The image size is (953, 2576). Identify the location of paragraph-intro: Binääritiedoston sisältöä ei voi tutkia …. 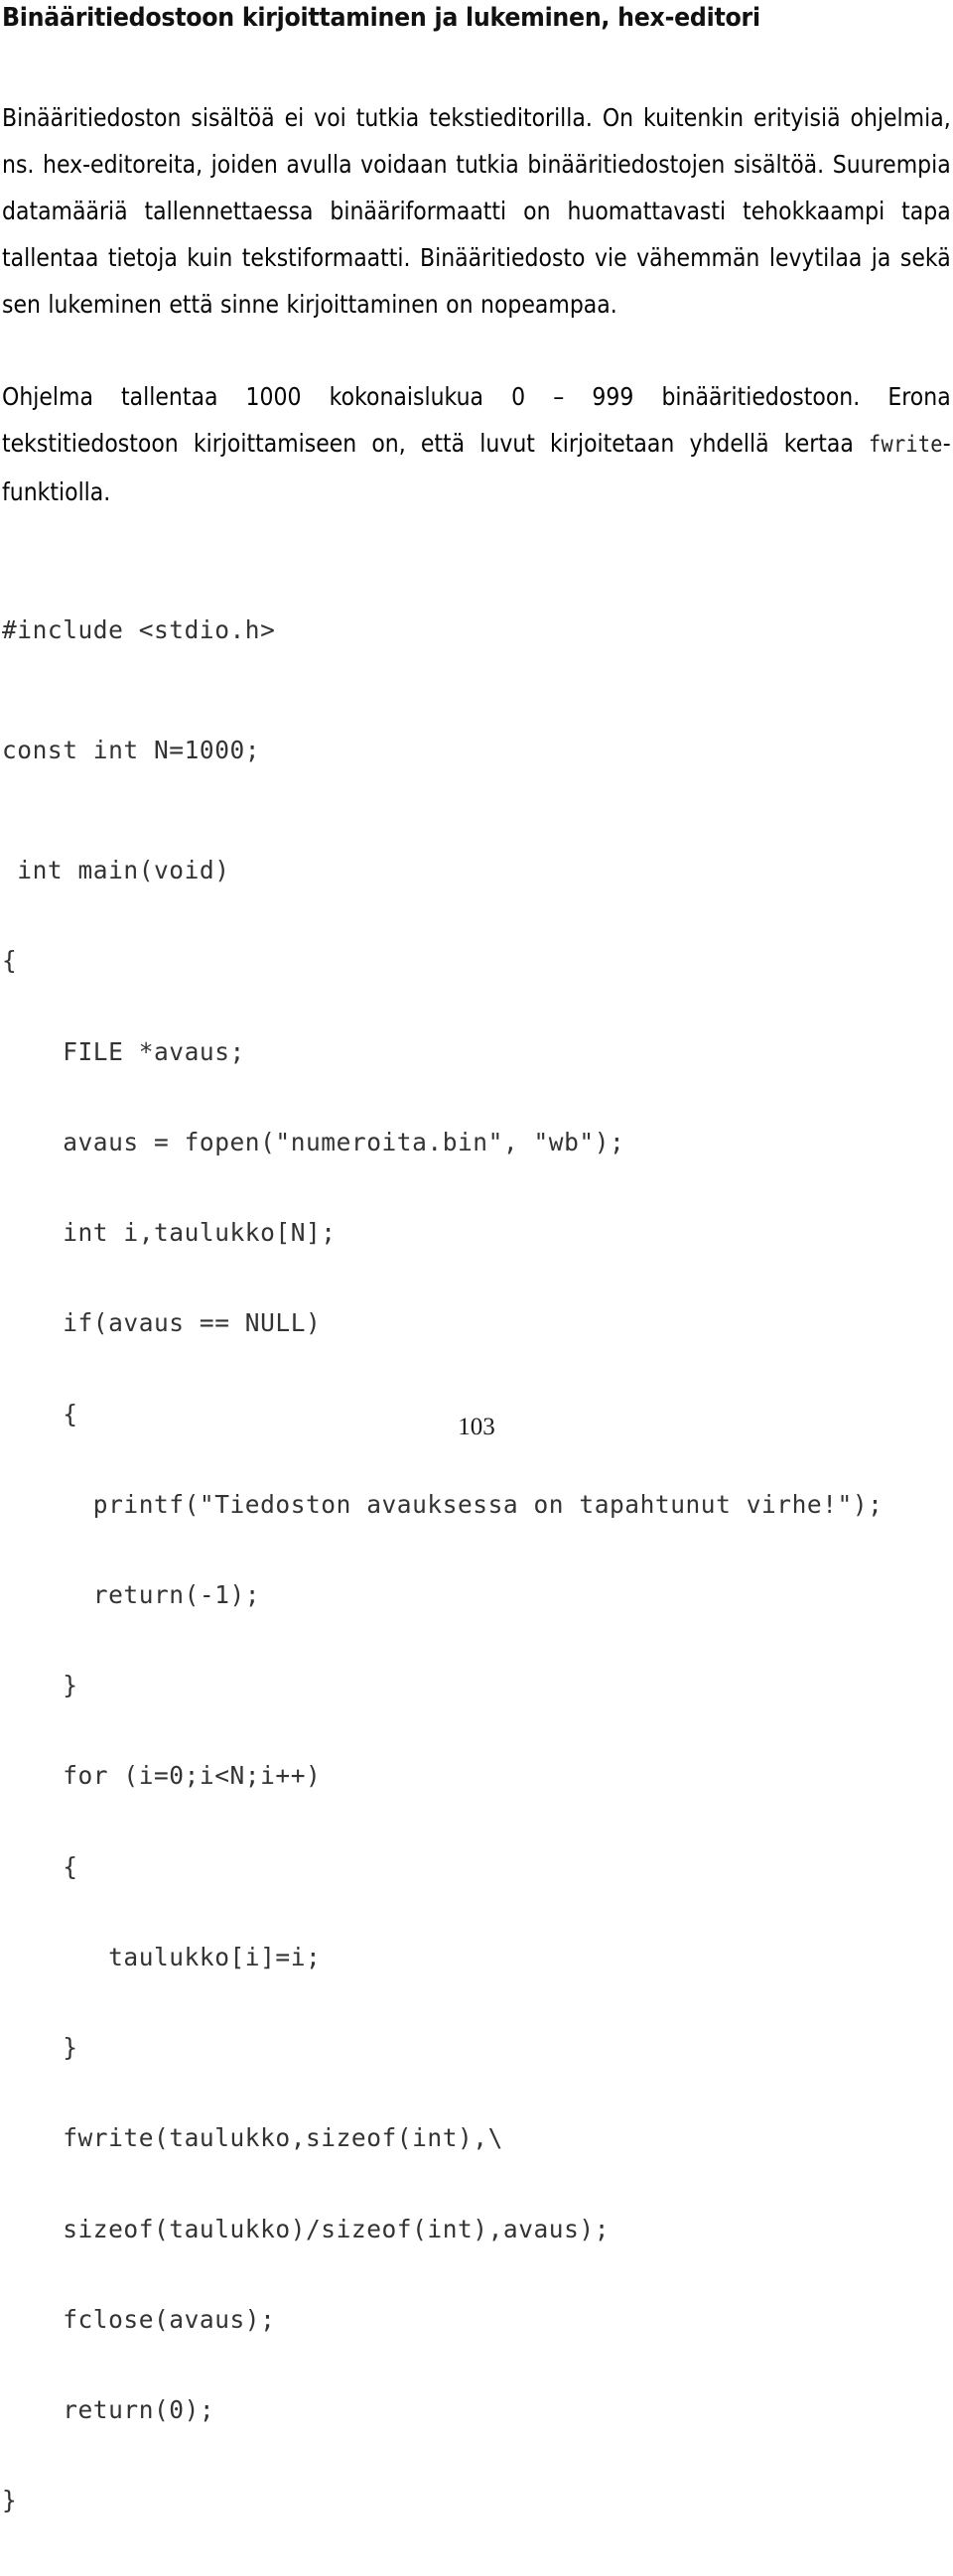
(476, 211).